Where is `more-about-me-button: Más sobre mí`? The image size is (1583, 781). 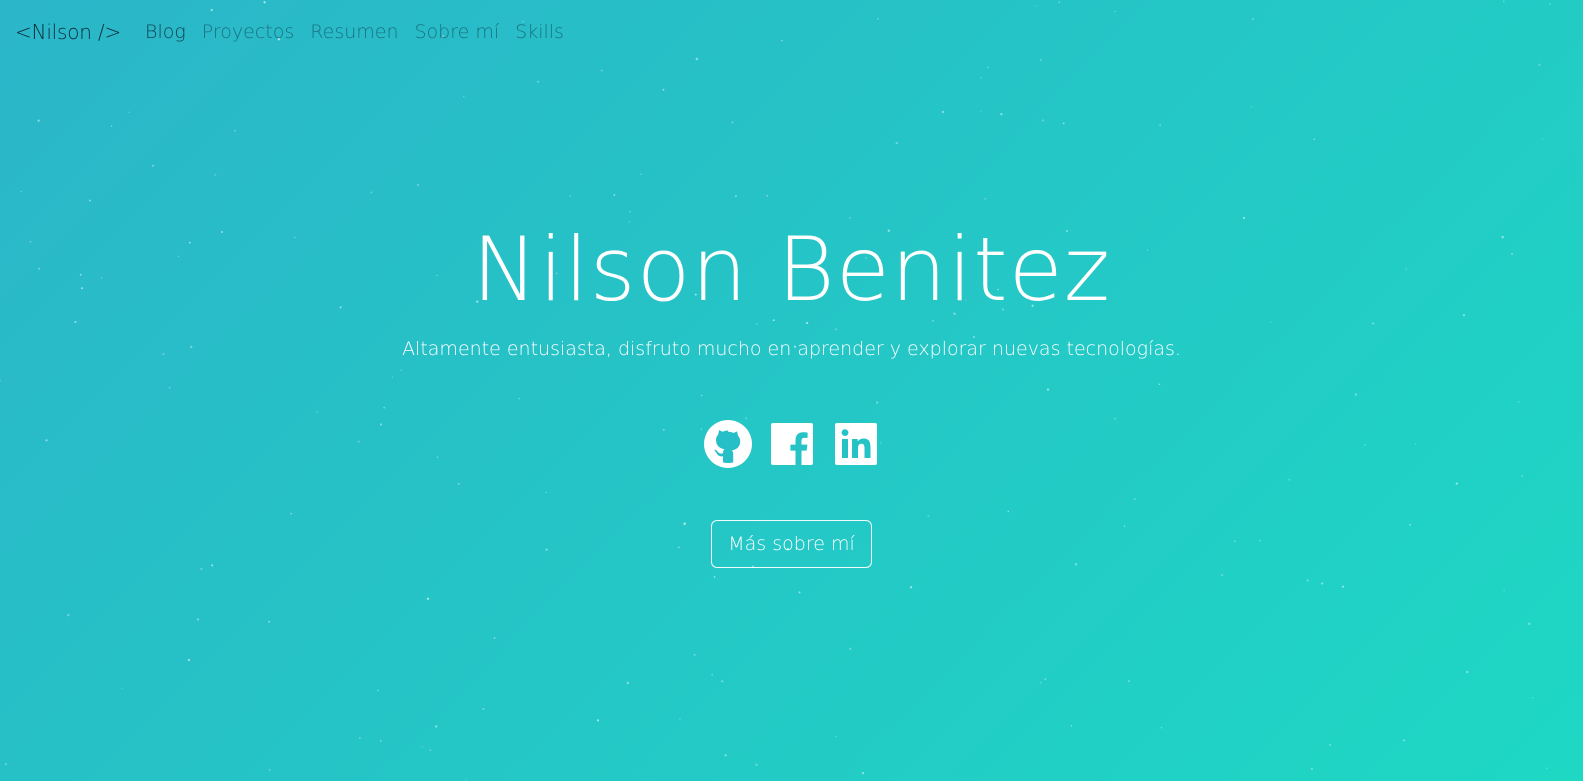
more-about-me-button: Más sobre mí is located at coordinates (791, 544).